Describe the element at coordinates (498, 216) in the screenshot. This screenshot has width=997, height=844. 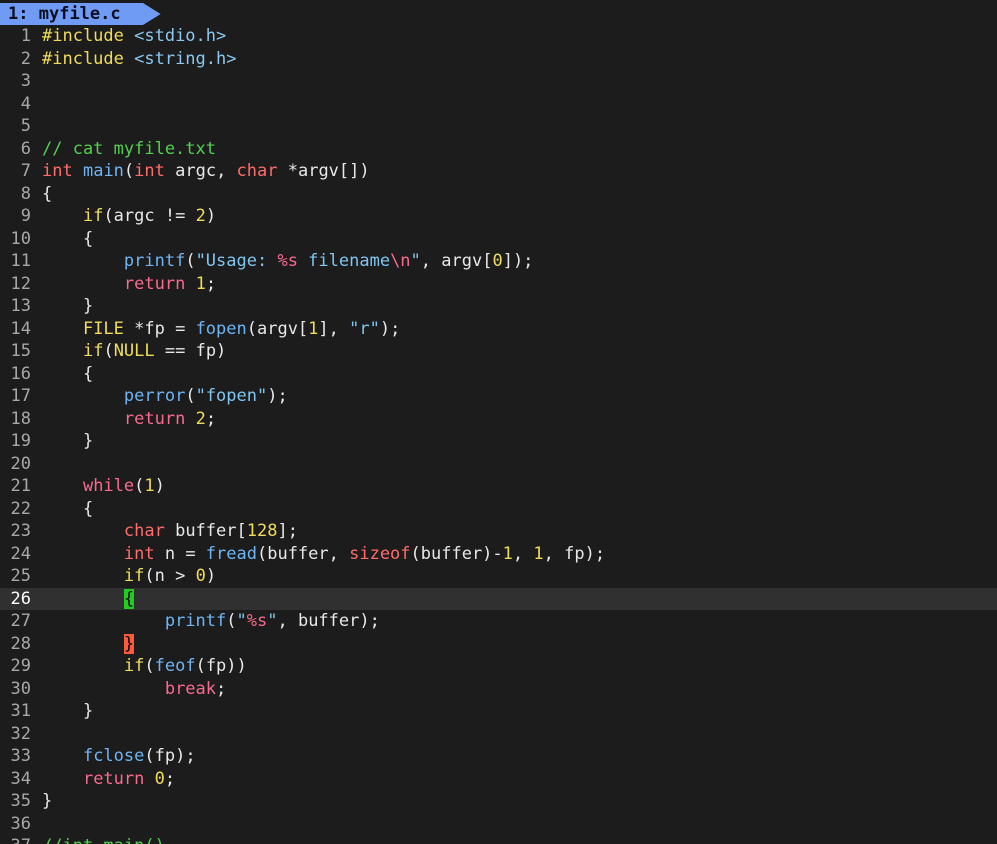
I see `code-line: 9 if(argc != 2)` at that location.